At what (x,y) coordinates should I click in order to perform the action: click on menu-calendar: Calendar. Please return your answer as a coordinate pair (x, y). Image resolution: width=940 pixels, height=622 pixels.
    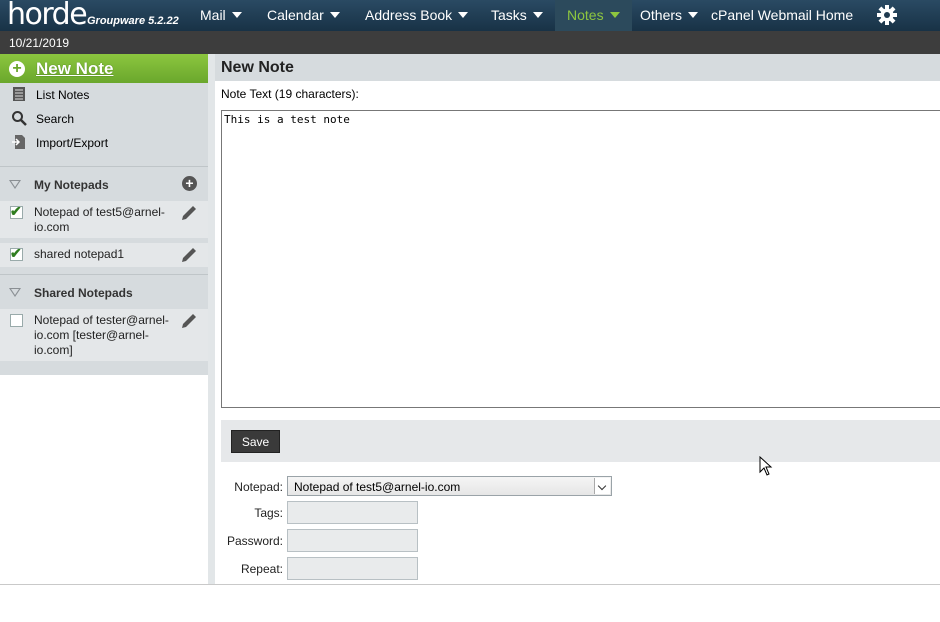
    Looking at the image, I should click on (303, 15).